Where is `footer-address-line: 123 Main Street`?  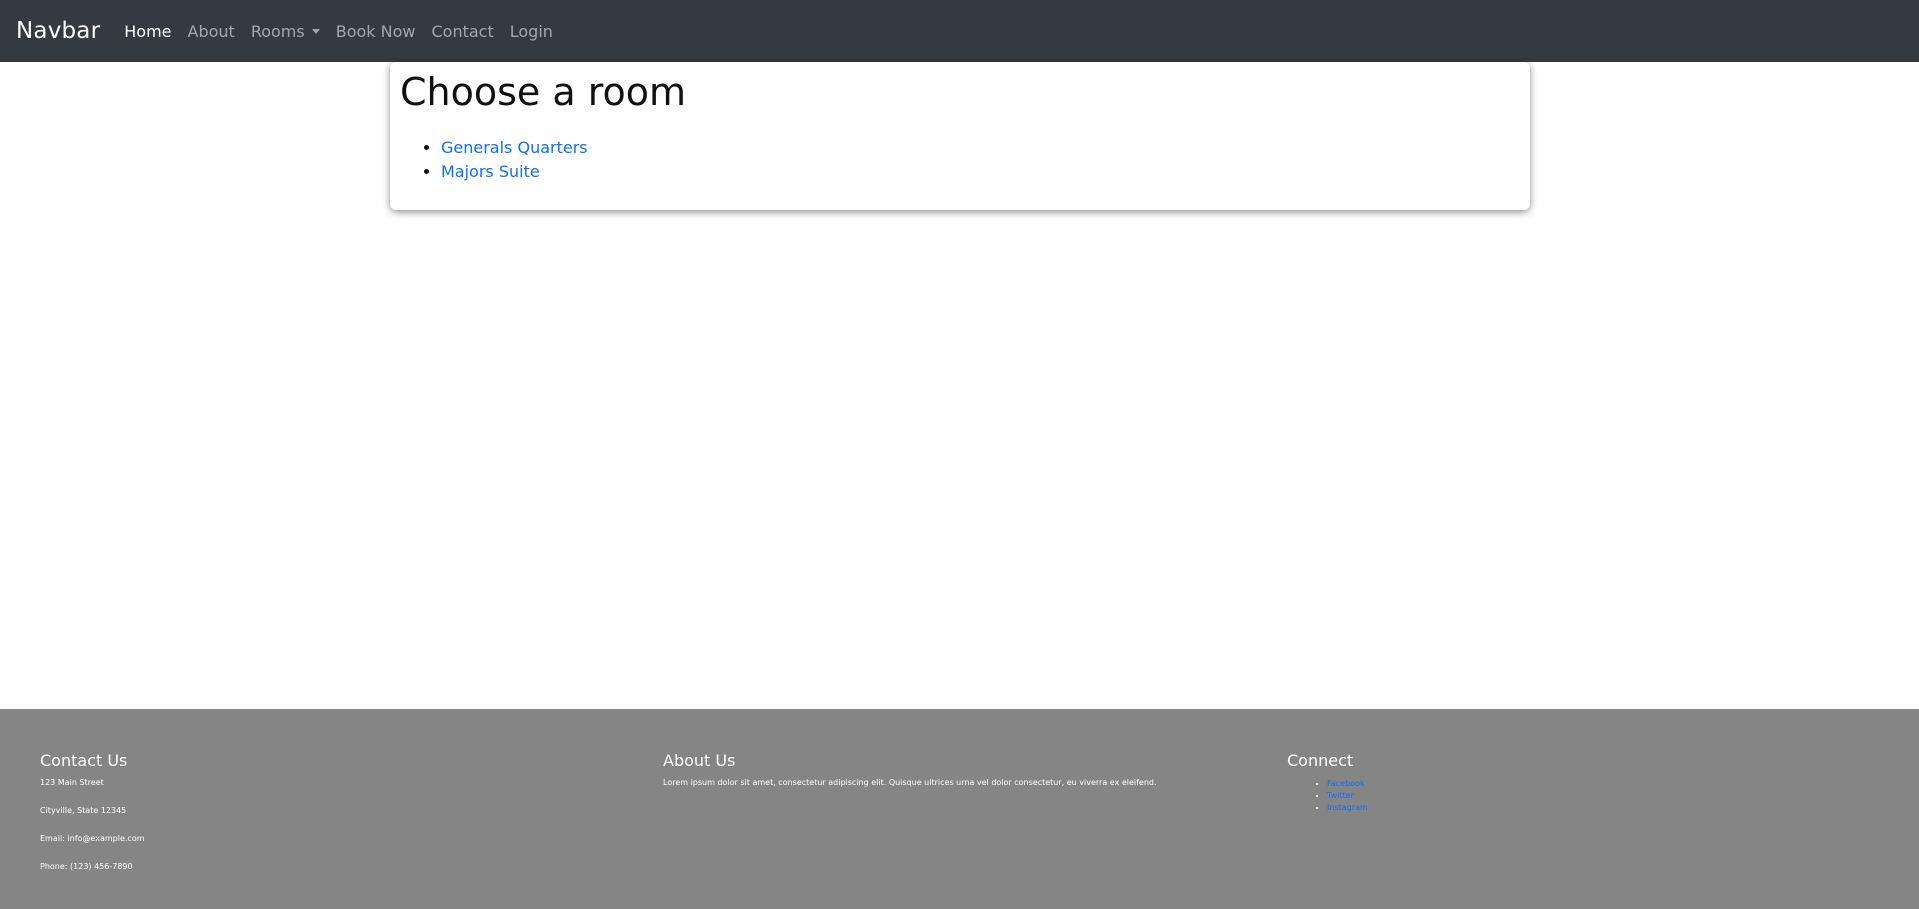 footer-address-line: 123 Main Street is located at coordinates (72, 782).